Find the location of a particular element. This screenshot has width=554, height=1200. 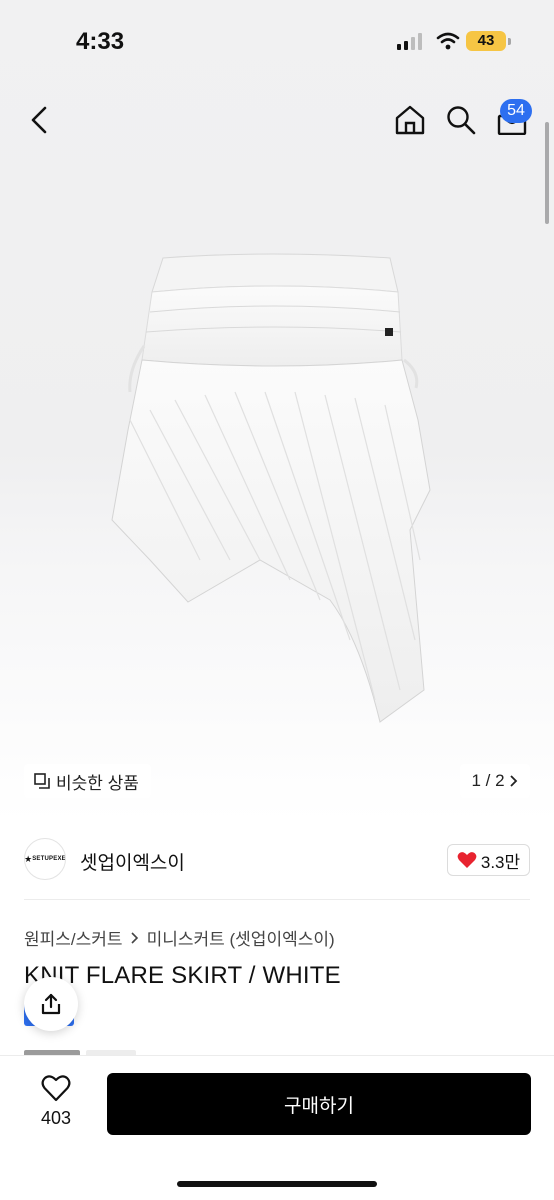

store-like-count: 3.3만 is located at coordinates (500, 862).